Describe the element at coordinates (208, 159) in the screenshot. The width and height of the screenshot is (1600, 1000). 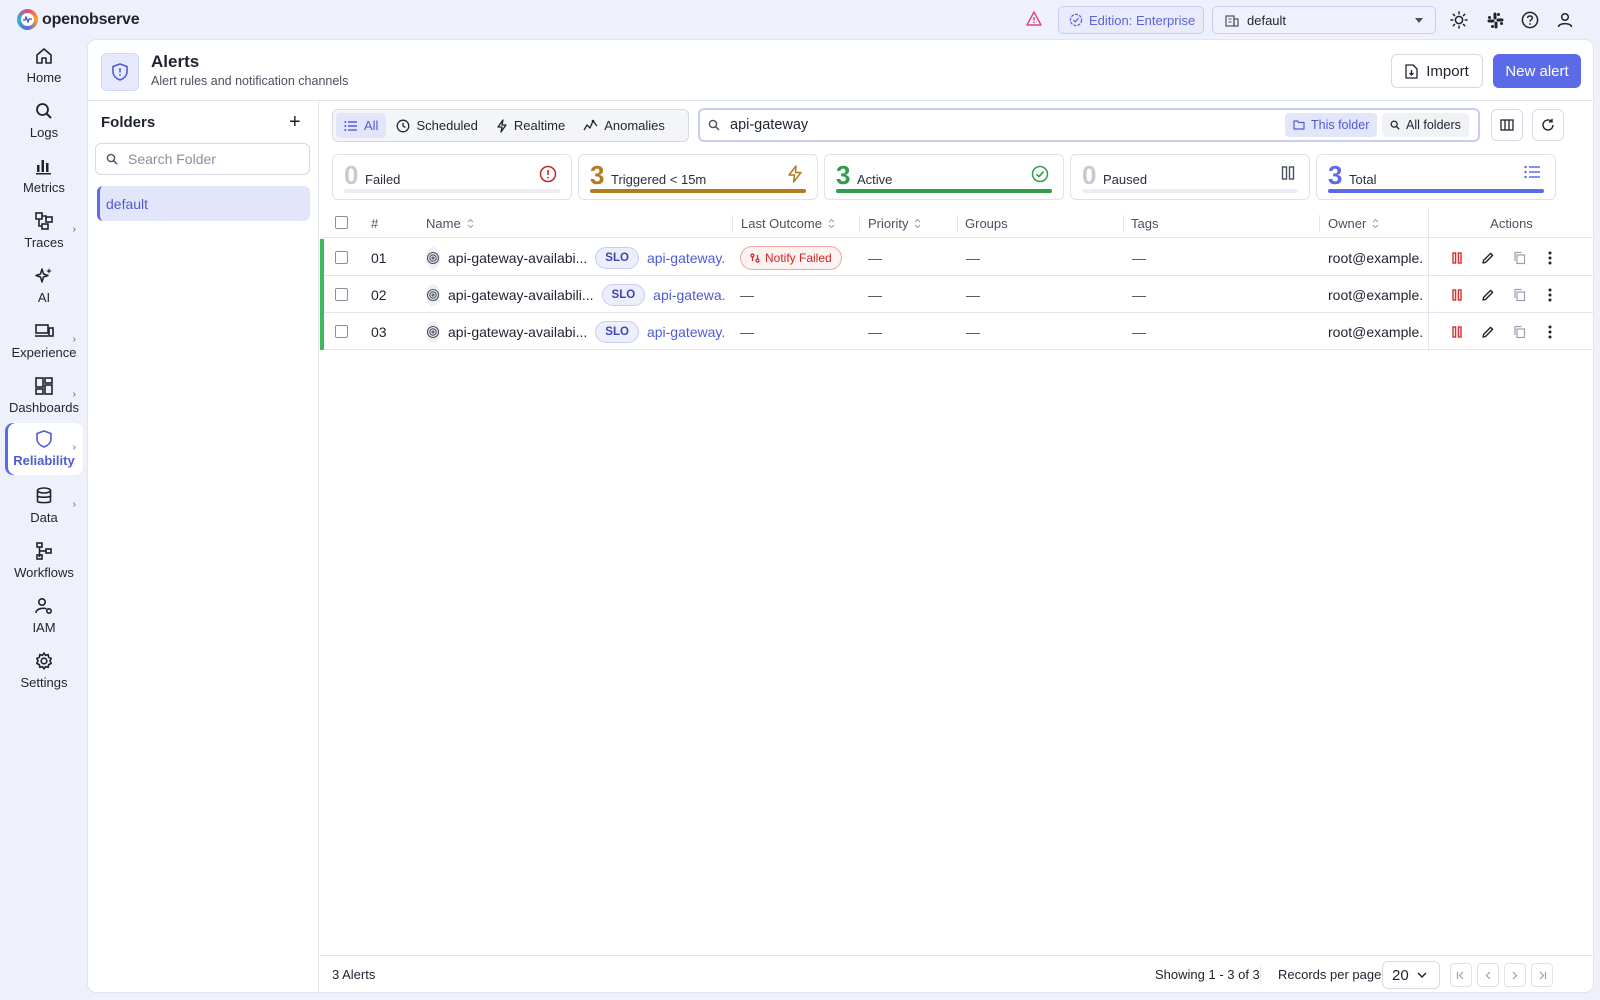
I see `folder-search-input` at that location.